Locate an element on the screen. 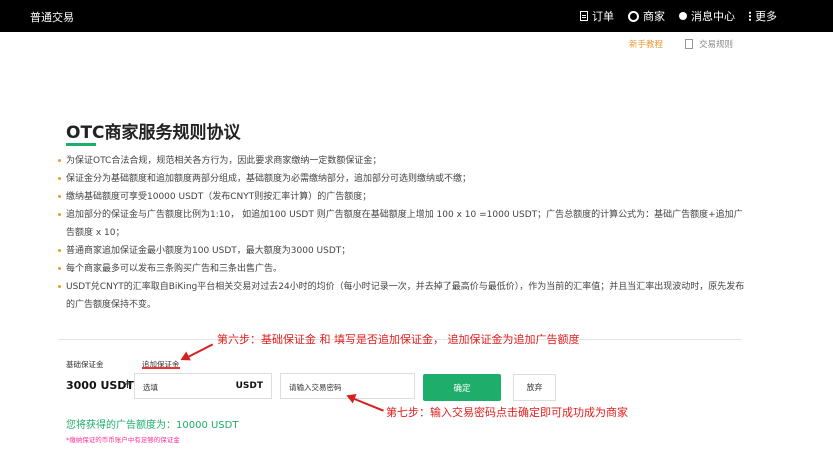 The height and width of the screenshot is (454, 833). rule-item: 为保证OTC合法合规，规范相关各方行为，因此要求商家缴纳一定数额保证金； is located at coordinates (403, 161).